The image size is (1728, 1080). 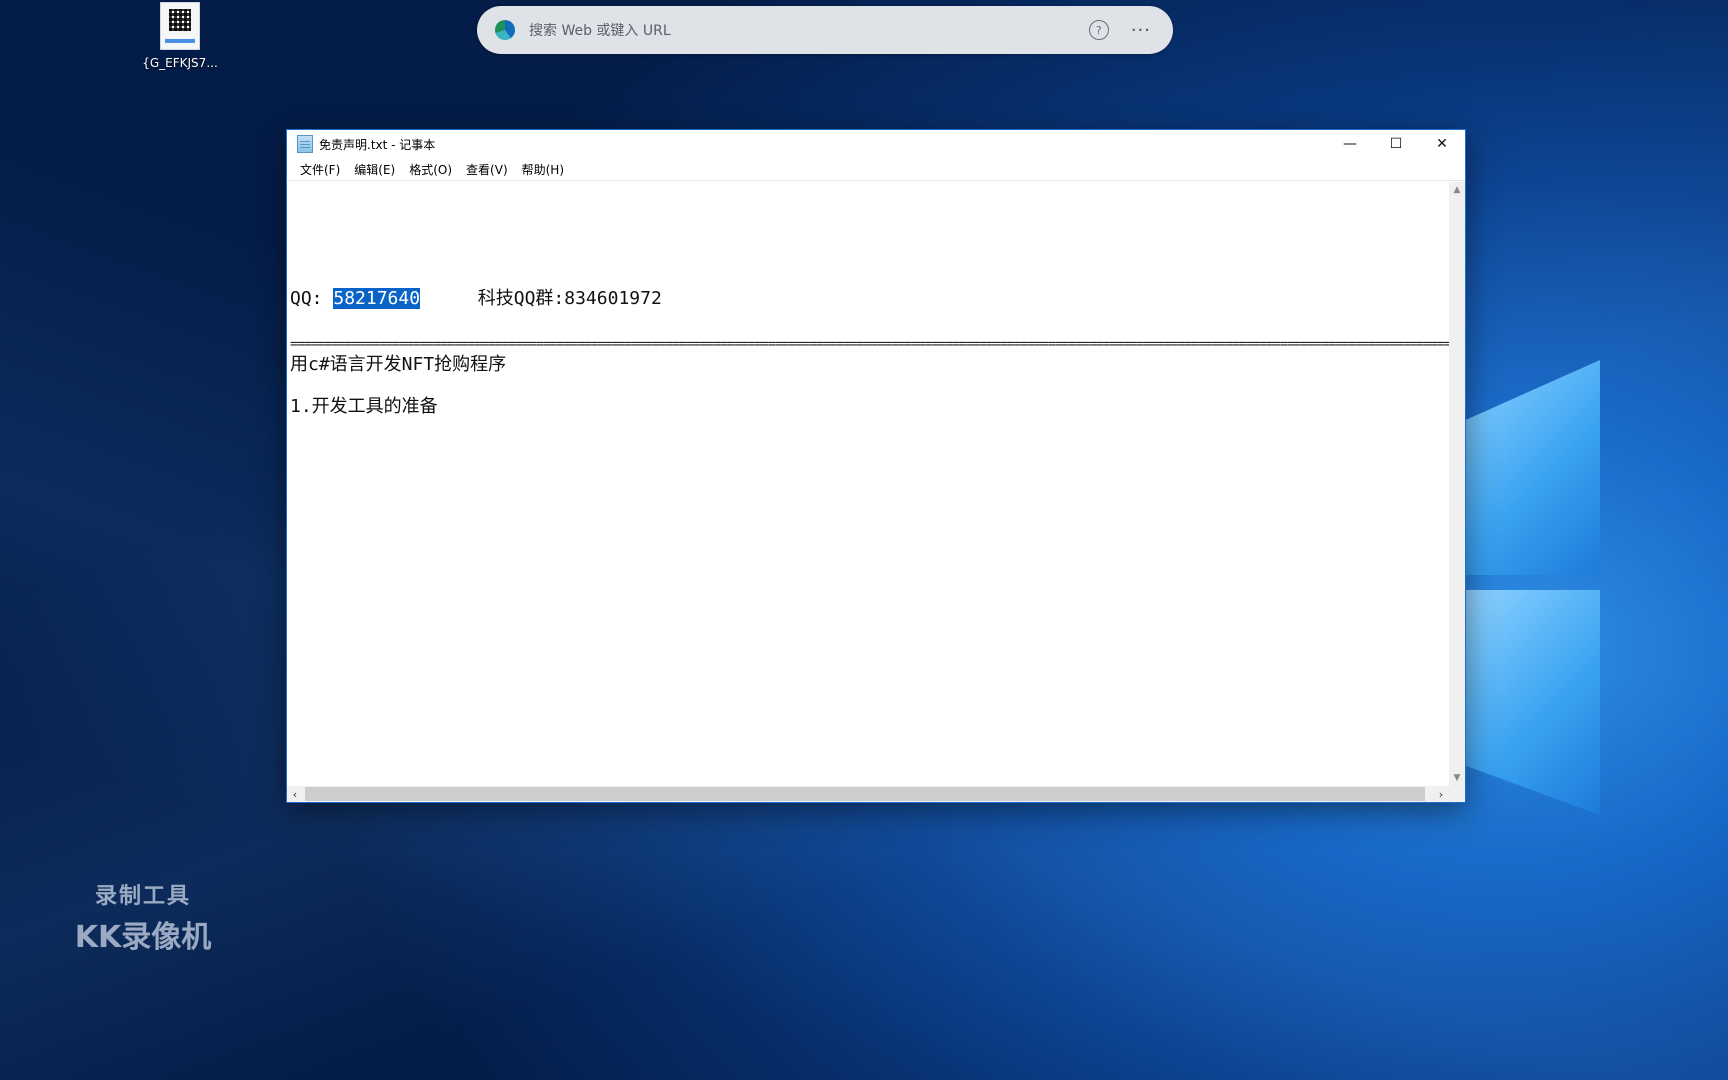 What do you see at coordinates (569, 298) in the screenshot?
I see `qq-group-text: 科技QQ群:834601972` at bounding box center [569, 298].